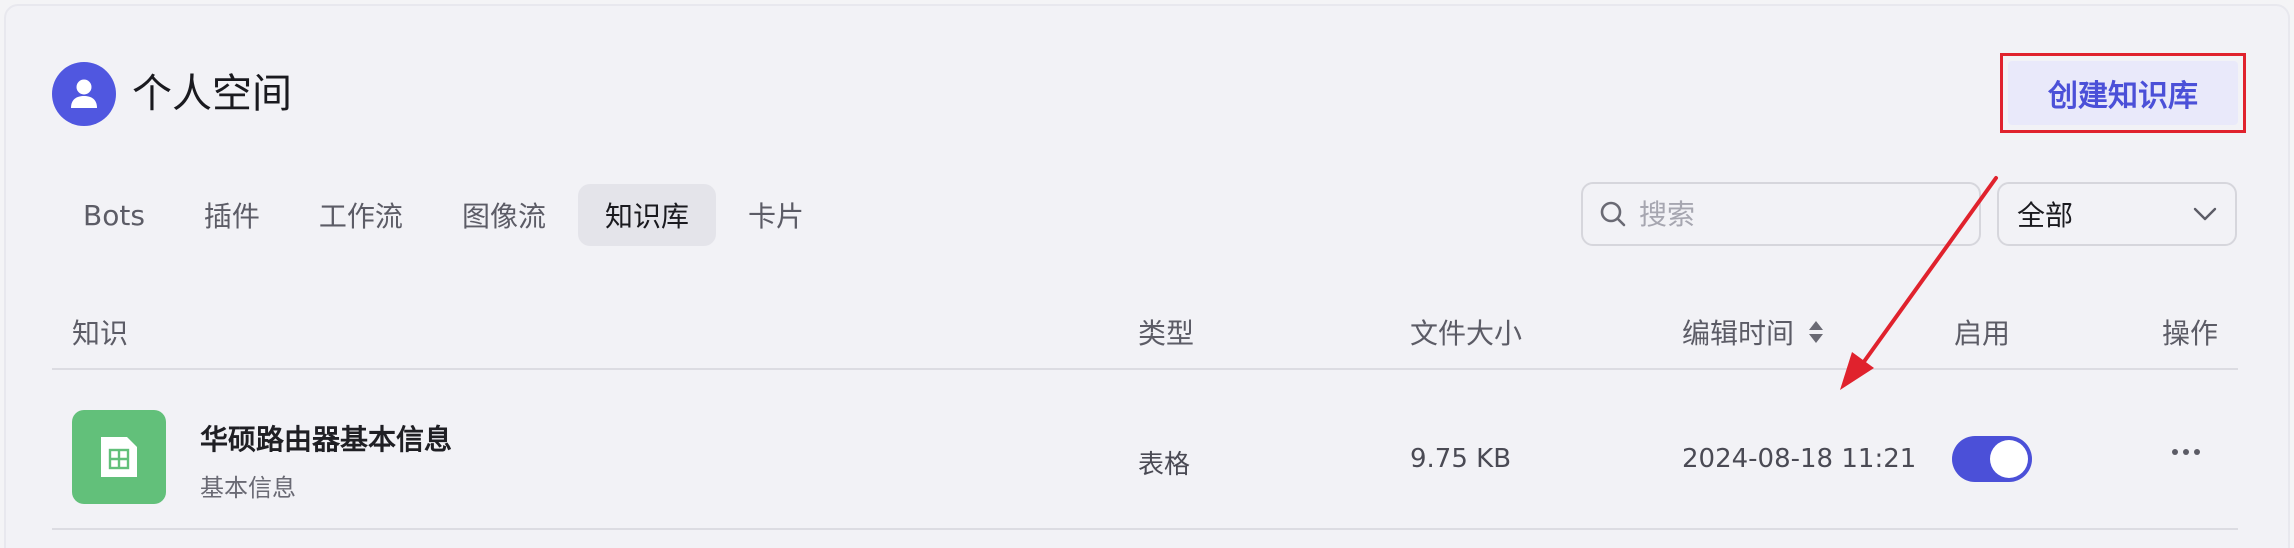 Image resolution: width=2294 pixels, height=548 pixels. Describe the element at coordinates (248, 488) in the screenshot. I see `knowledge-description: 基本信息` at that location.